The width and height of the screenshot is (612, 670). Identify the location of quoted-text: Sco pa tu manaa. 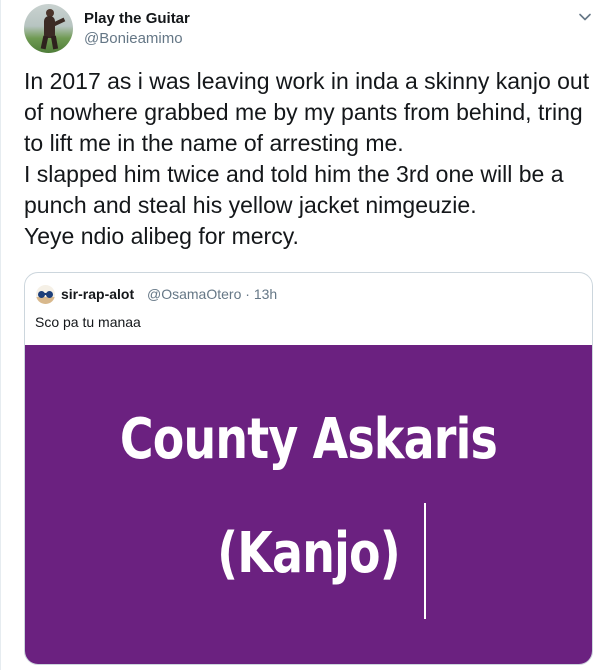
(88, 322).